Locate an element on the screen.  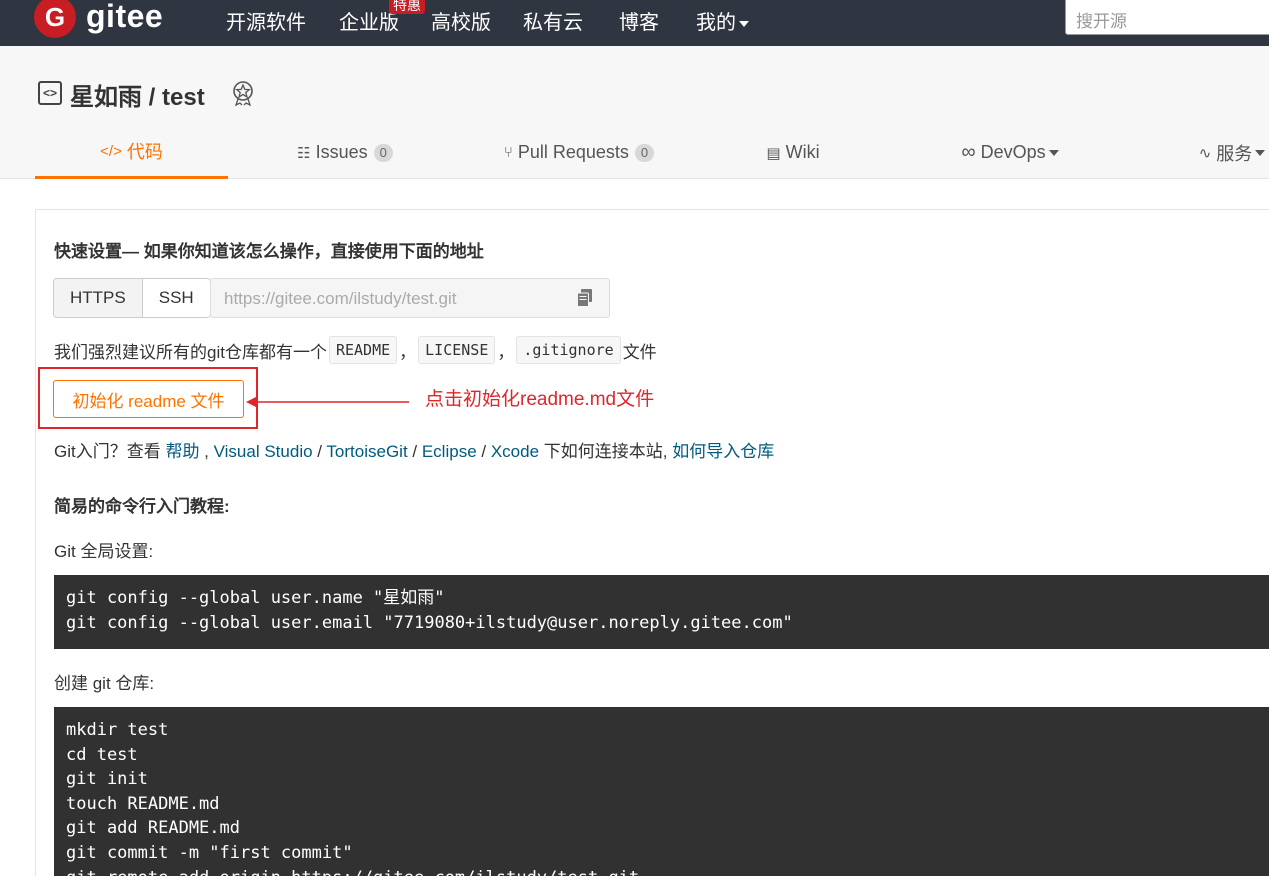
search-input: 搜开源 is located at coordinates (1167, 17).